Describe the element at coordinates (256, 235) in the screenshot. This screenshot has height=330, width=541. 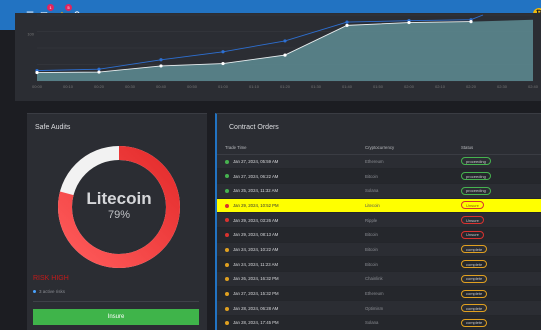
I see `trade-time-text: Jan 29, 2024, 08:13 AM` at that location.